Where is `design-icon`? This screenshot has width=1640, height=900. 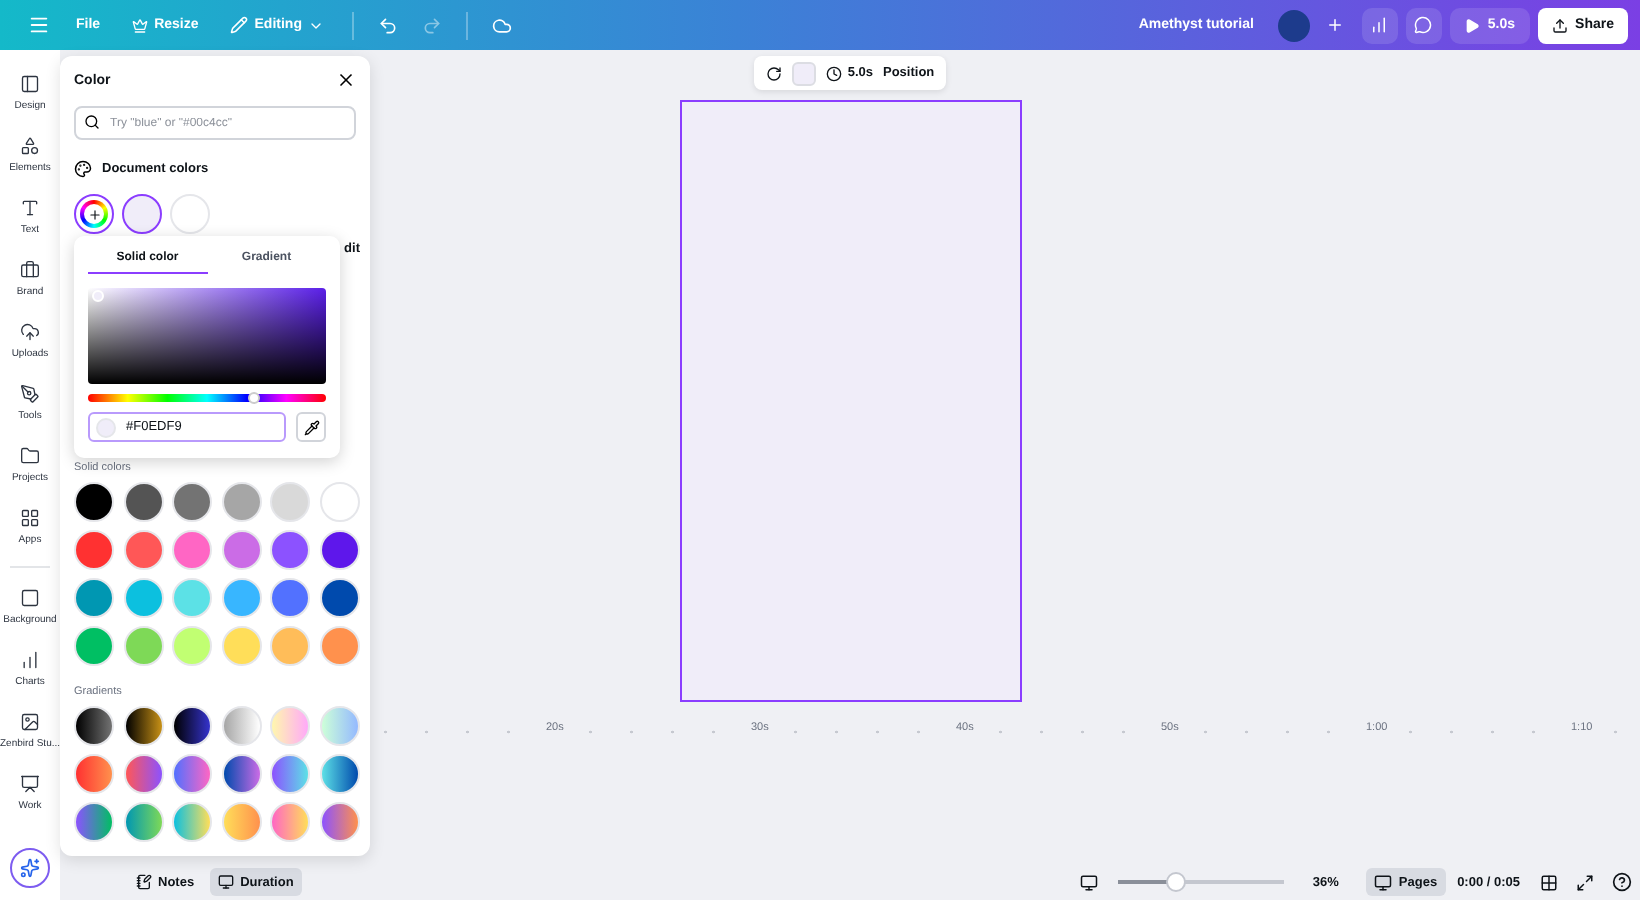 design-icon is located at coordinates (30, 84).